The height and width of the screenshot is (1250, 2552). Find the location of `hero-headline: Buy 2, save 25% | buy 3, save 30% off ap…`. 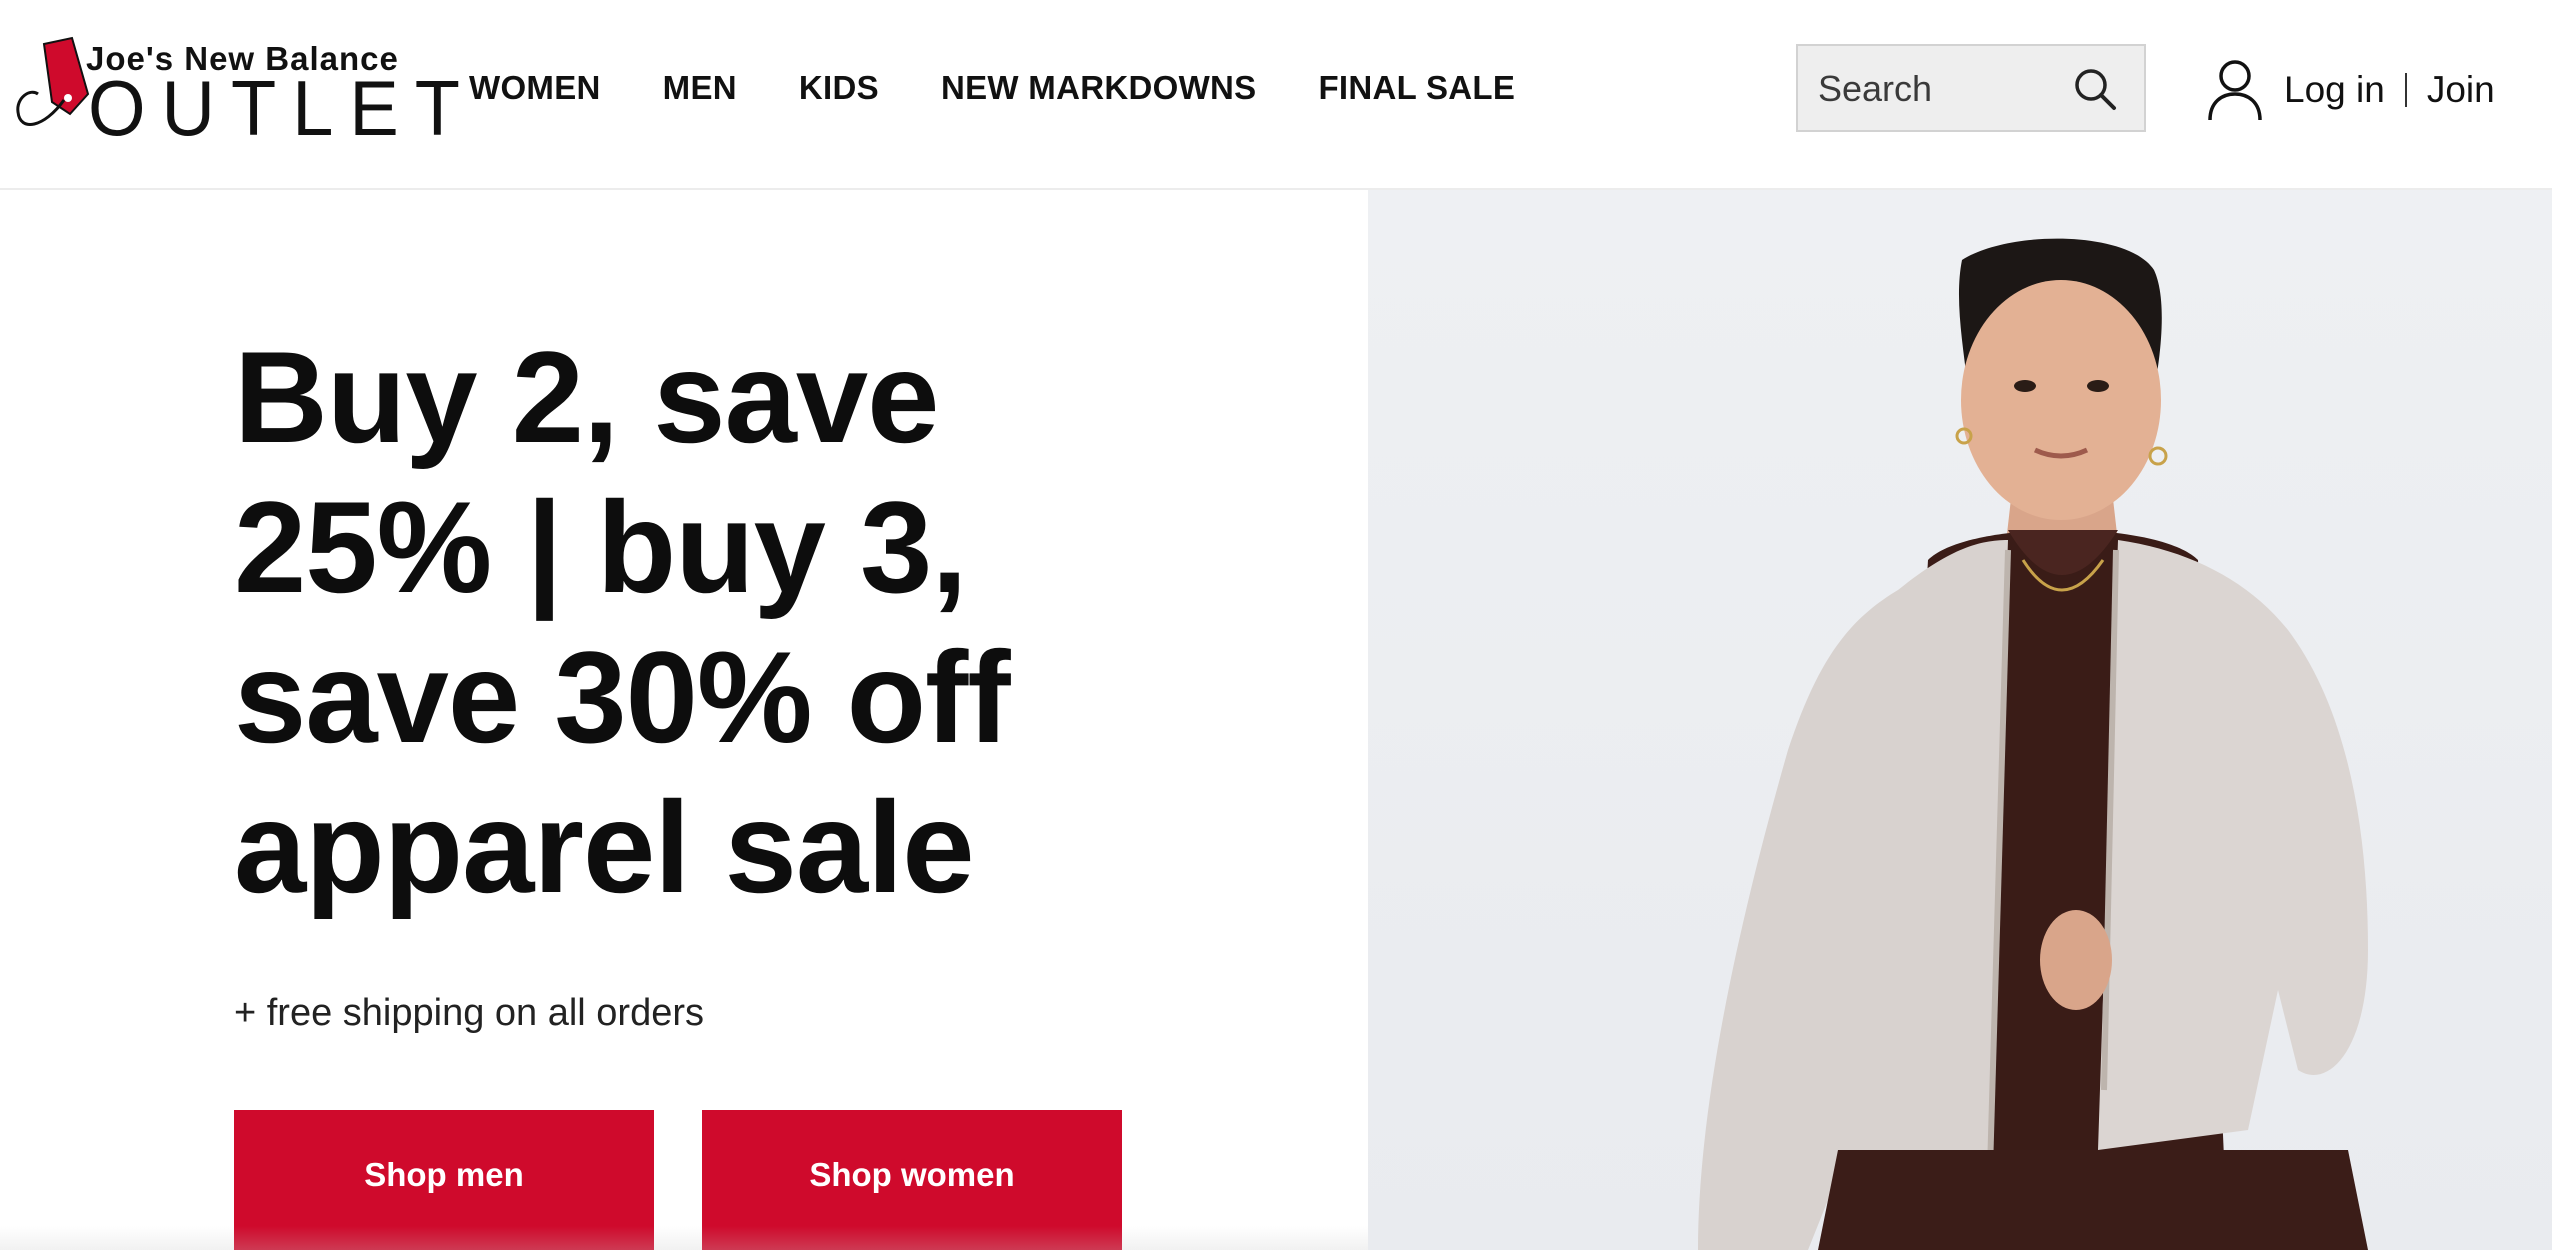

hero-headline: Buy 2, save 25% | buy 3, save 30% off ap… is located at coordinates (622, 622).